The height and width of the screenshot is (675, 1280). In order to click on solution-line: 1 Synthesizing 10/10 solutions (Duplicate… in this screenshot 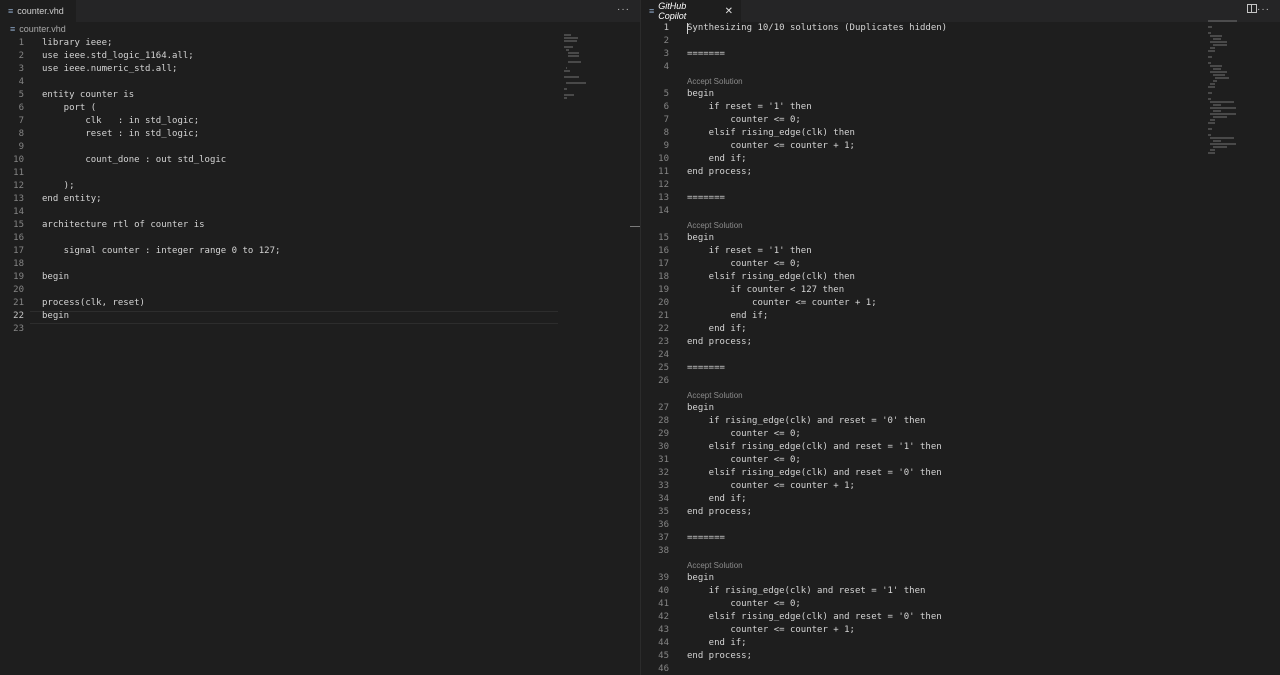, I will do `click(960, 28)`.